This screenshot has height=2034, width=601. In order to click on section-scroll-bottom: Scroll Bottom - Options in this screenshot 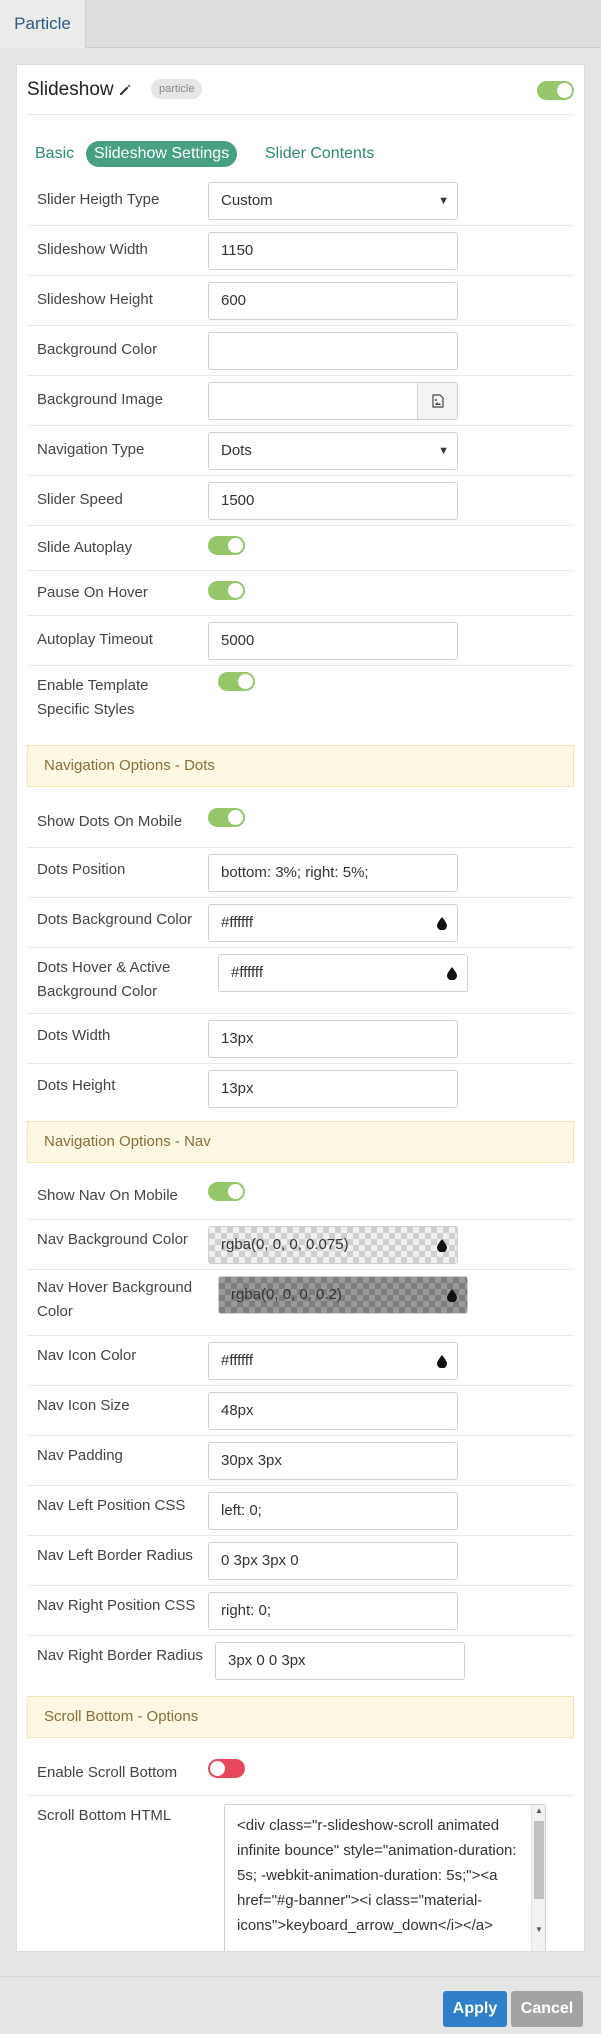, I will do `click(300, 1717)`.